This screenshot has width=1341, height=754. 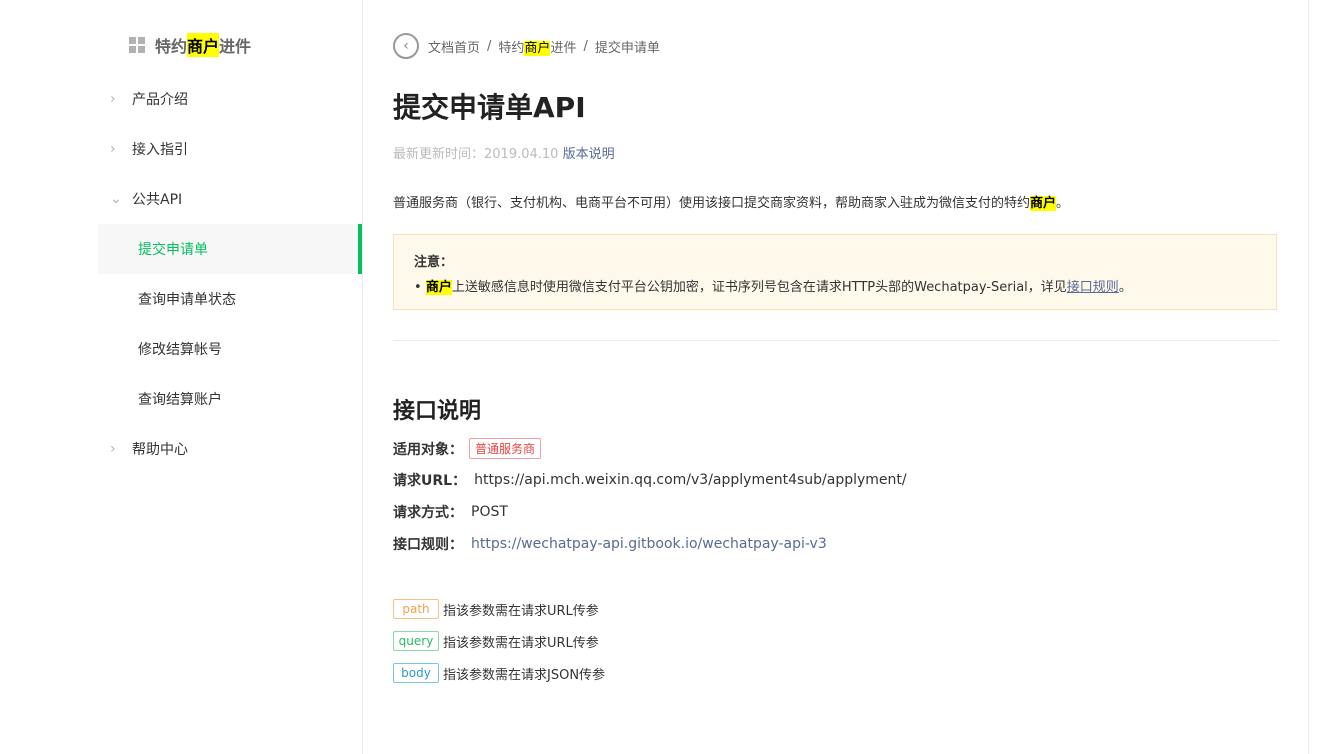 I want to click on breadcrumb-section-post: 进件, so click(x=563, y=48).